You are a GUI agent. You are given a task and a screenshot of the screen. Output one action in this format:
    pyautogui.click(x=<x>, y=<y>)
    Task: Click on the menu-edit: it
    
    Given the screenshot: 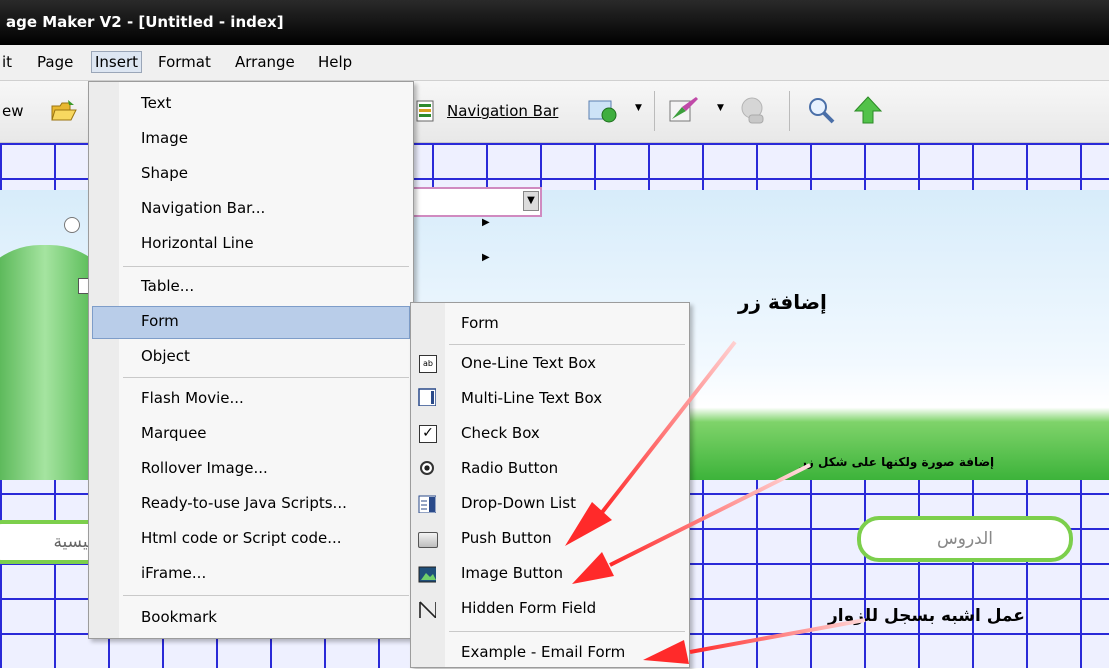 What is the action you would take?
    pyautogui.click(x=7, y=62)
    